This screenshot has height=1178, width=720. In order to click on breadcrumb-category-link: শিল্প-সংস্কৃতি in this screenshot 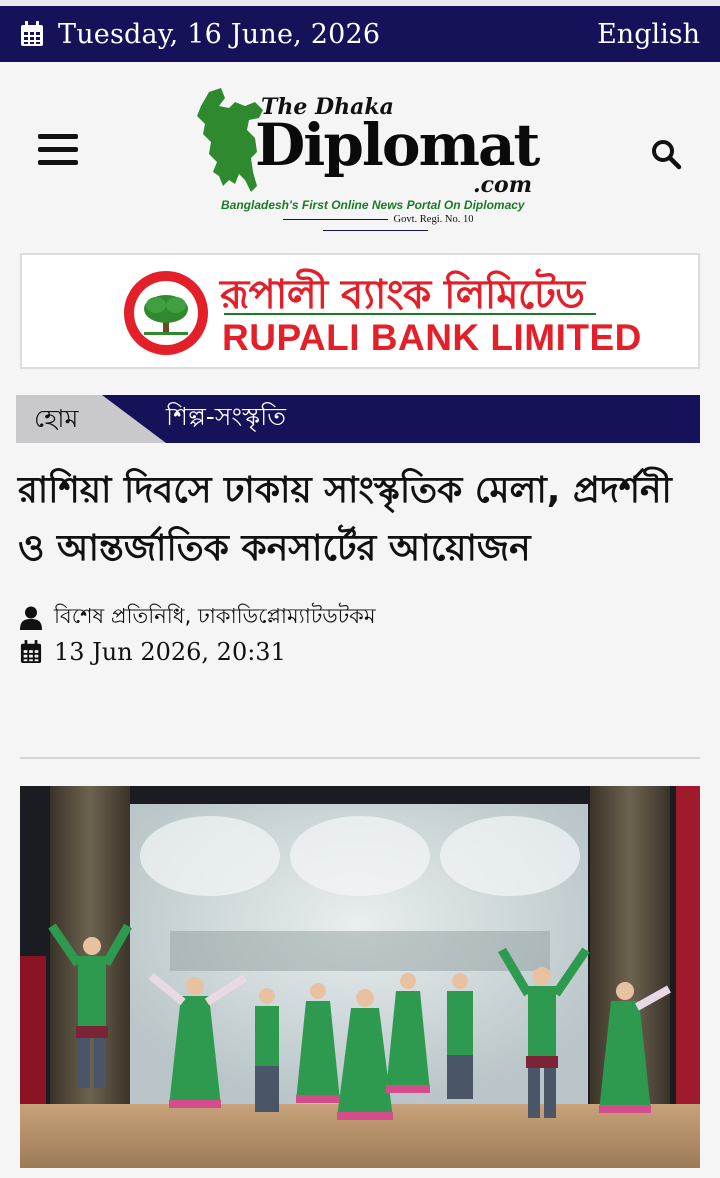, I will do `click(226, 418)`.